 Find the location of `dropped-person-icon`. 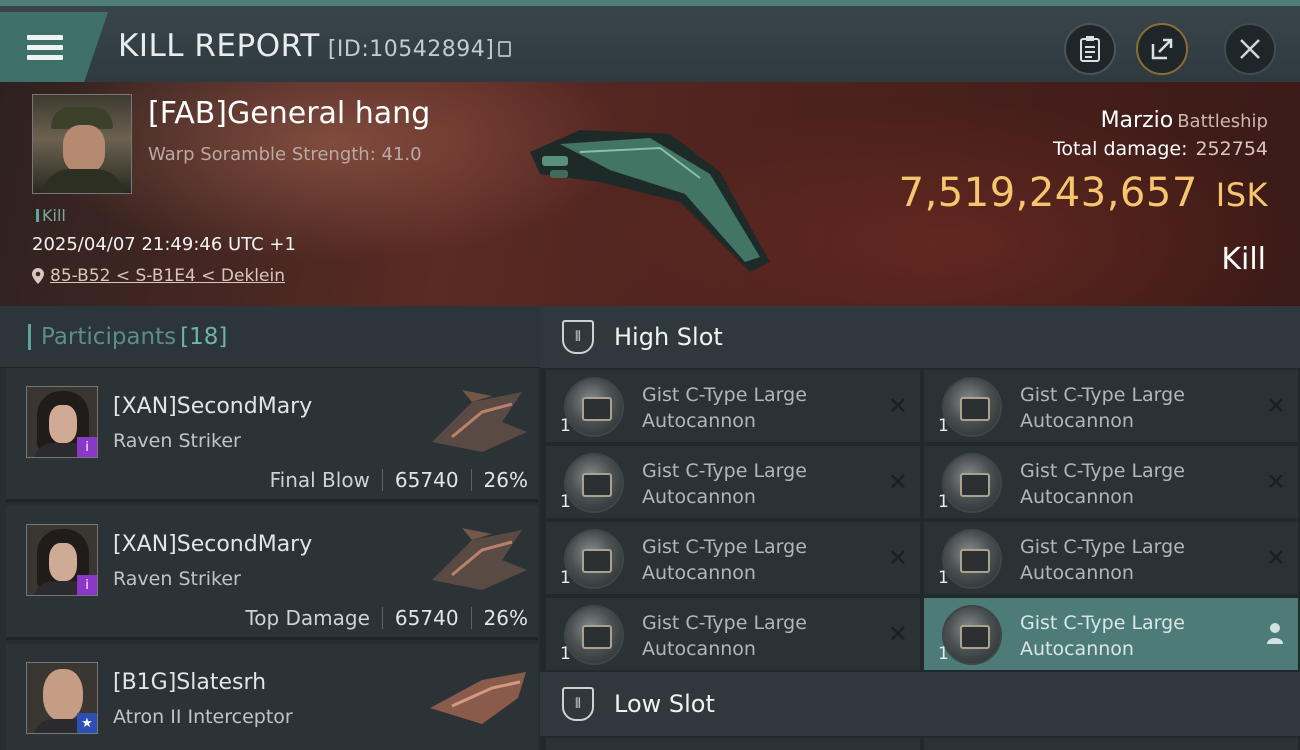

dropped-person-icon is located at coordinates (1275, 633).